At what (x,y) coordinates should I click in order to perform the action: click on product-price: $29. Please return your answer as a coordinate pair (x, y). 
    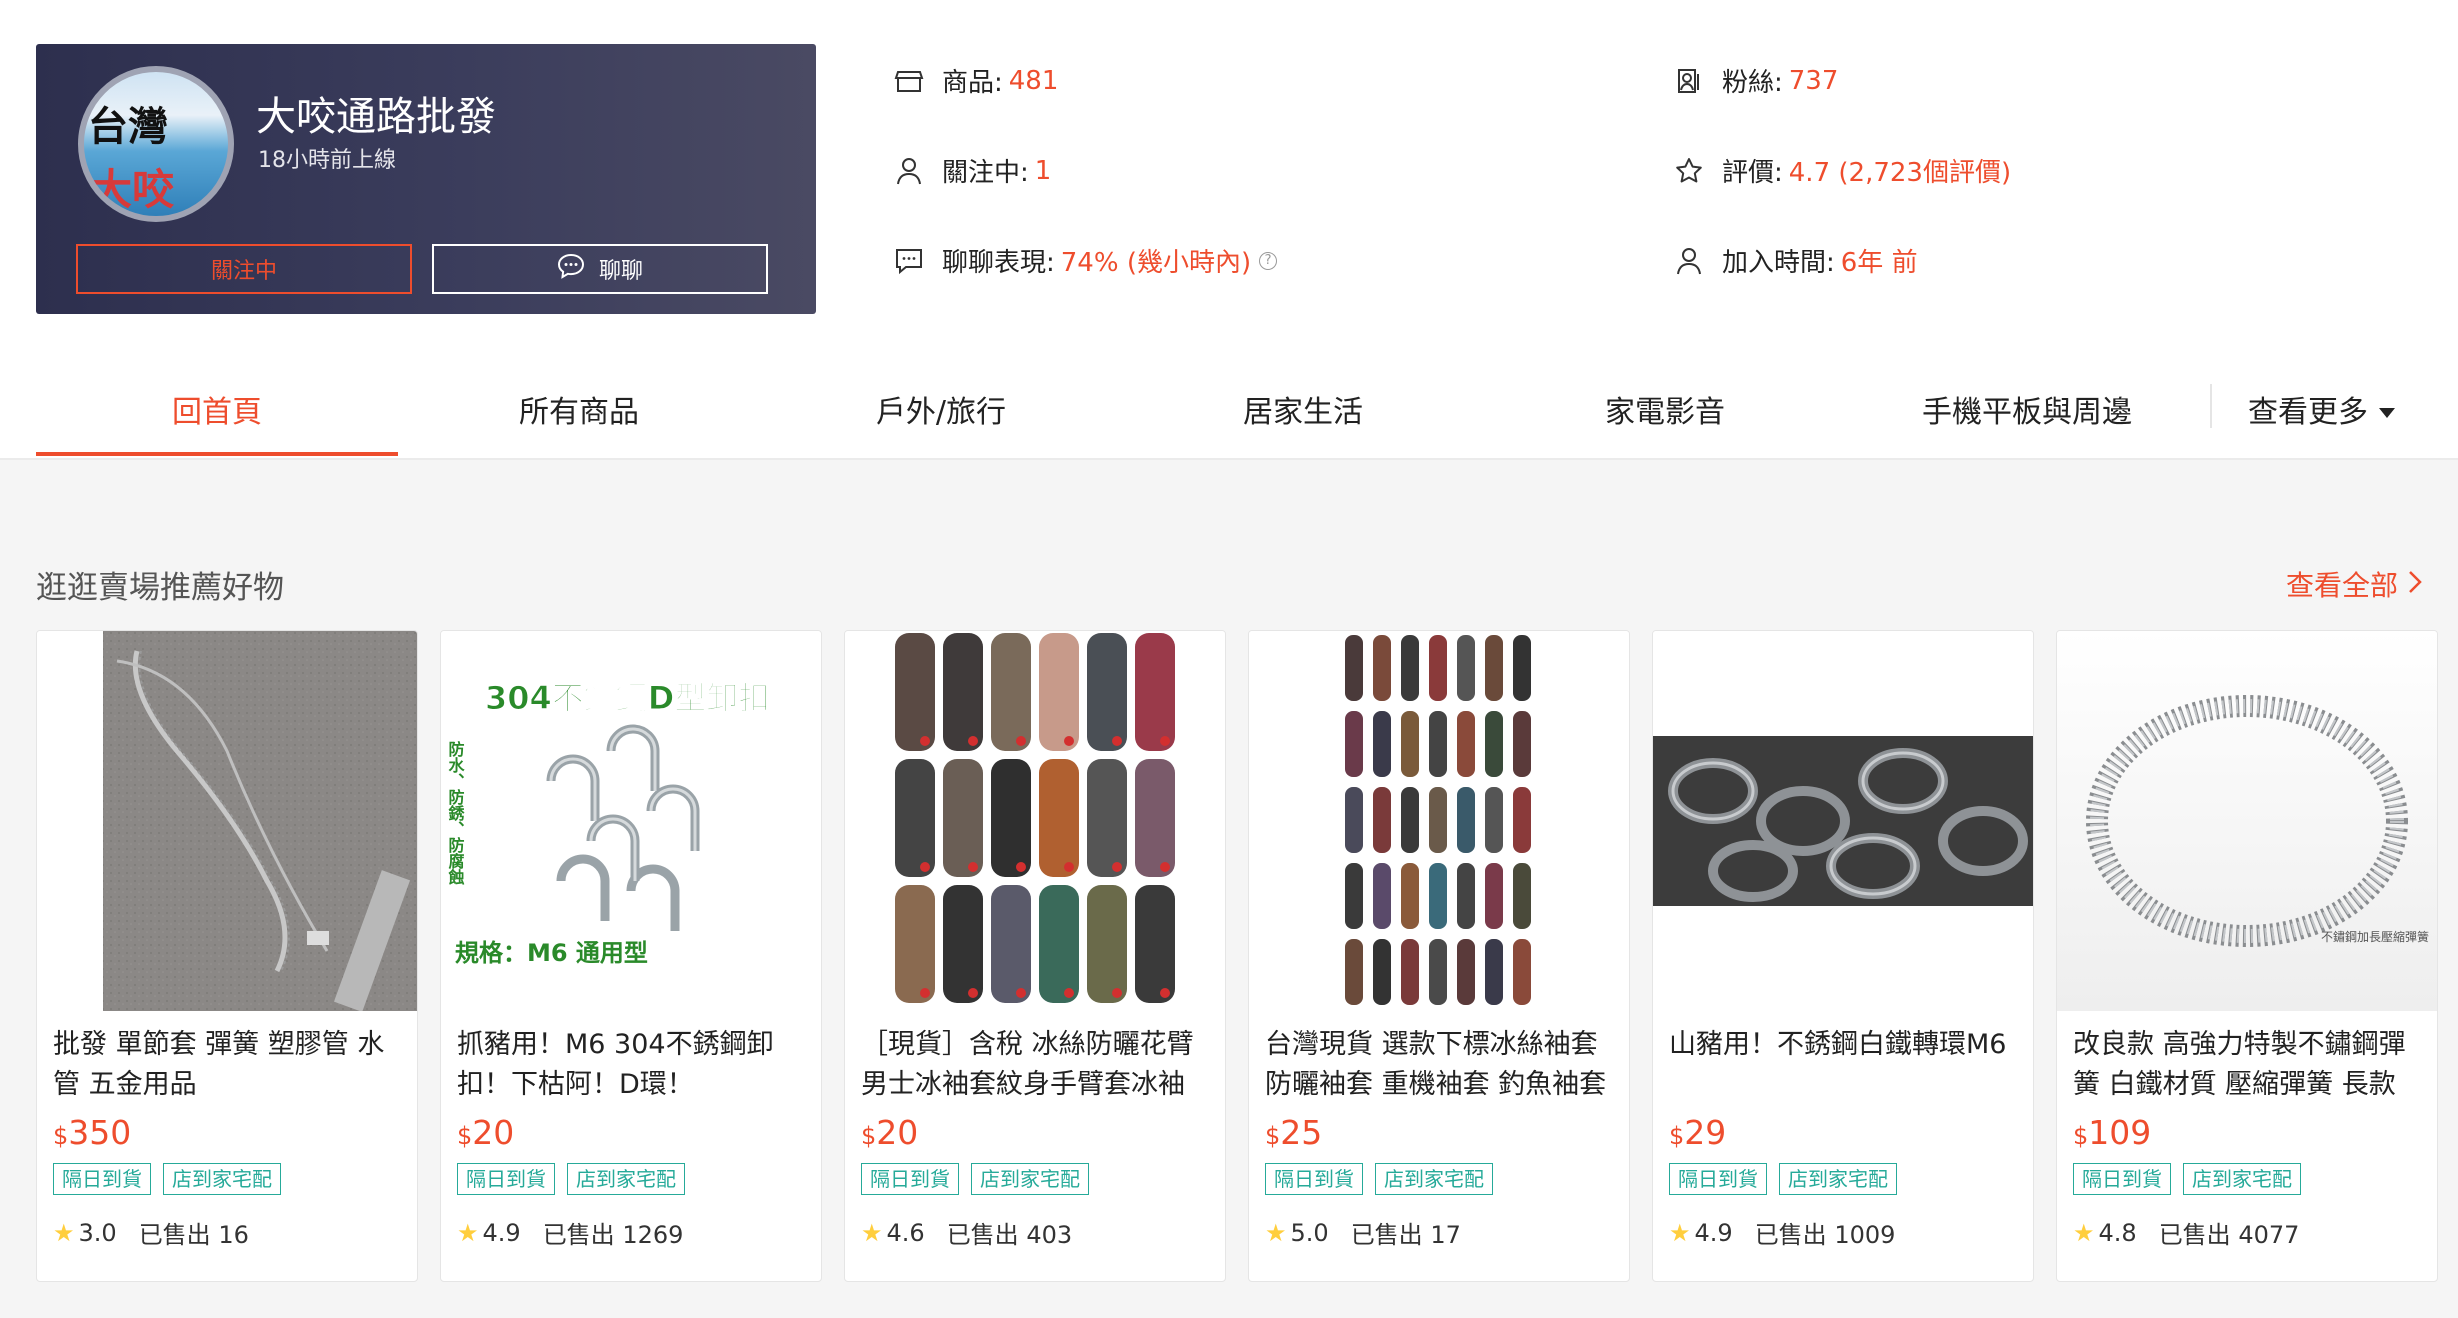
    Looking at the image, I should click on (1698, 1132).